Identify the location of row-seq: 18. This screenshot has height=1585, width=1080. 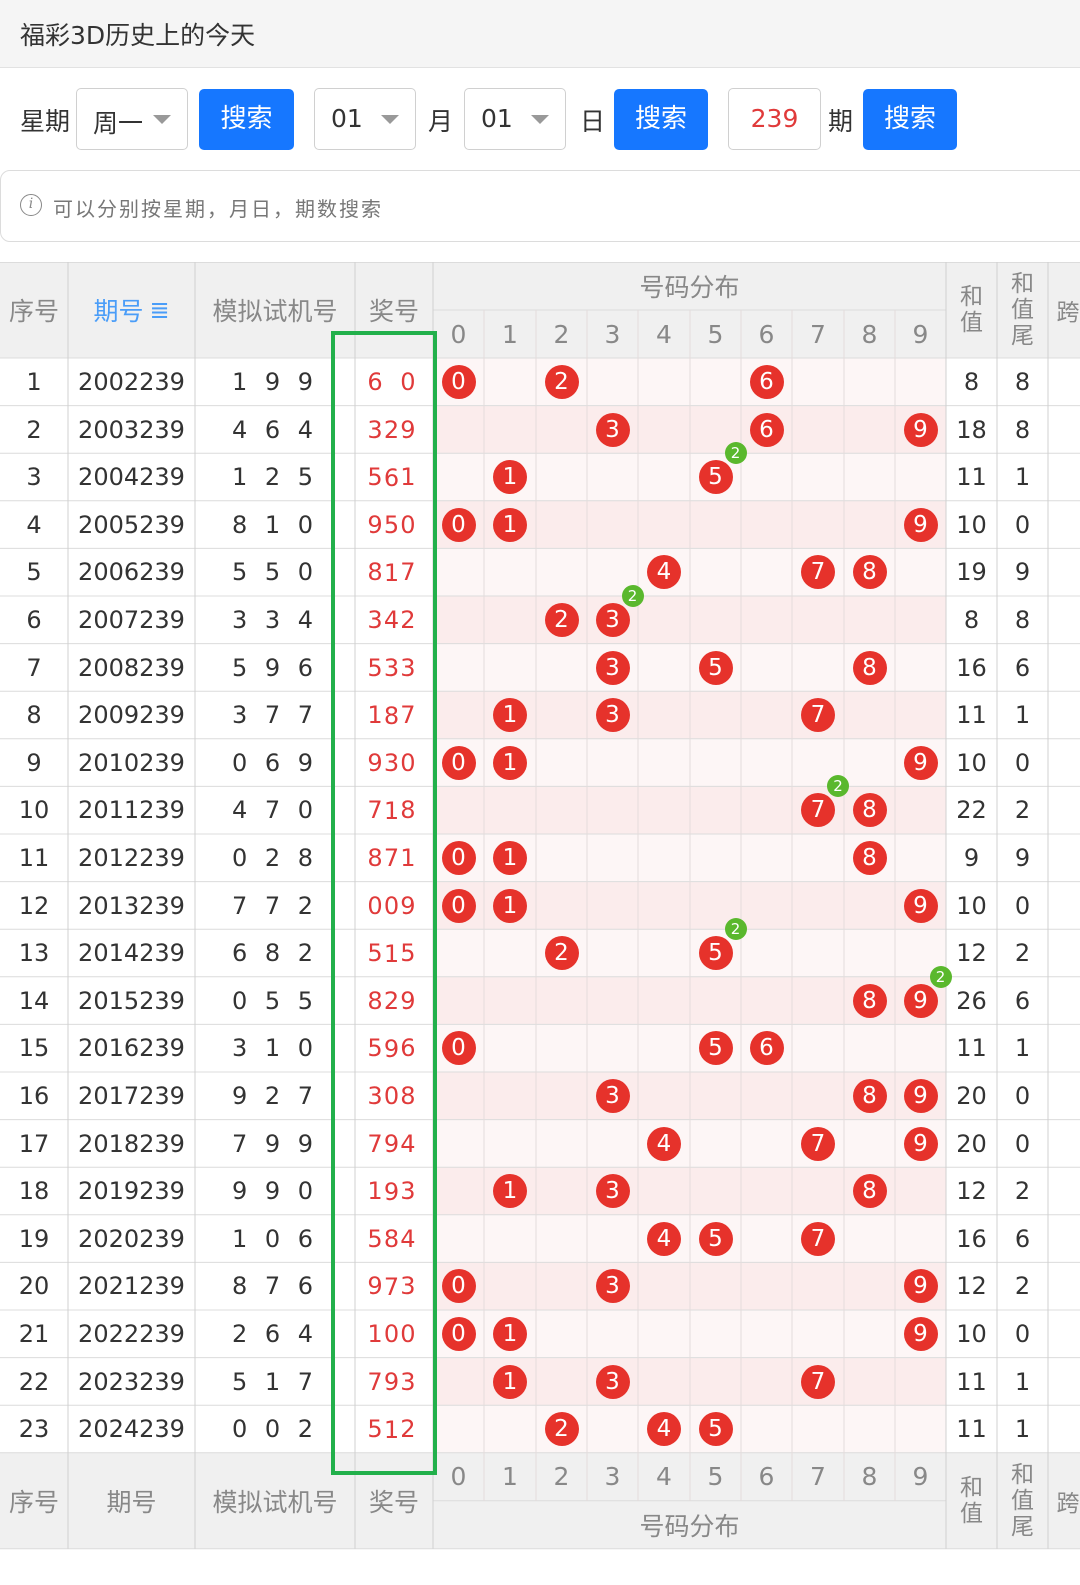
(34, 1191).